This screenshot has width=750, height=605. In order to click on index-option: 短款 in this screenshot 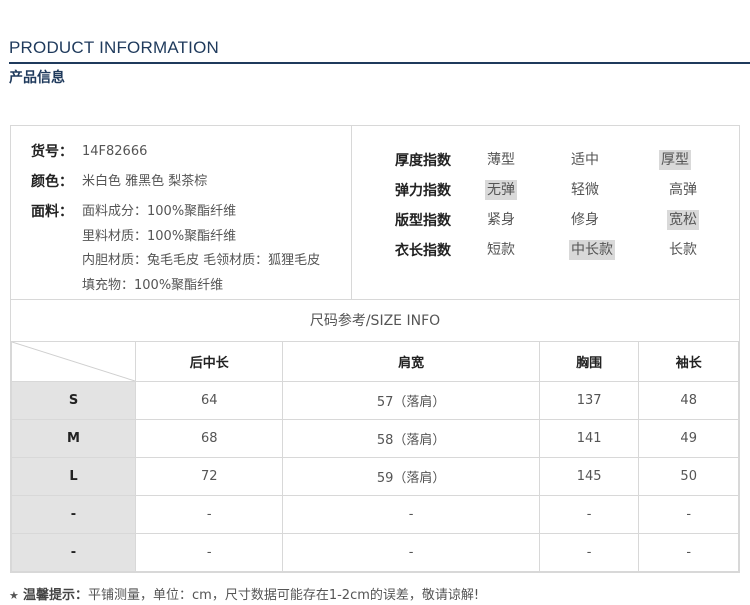, I will do `click(501, 250)`.